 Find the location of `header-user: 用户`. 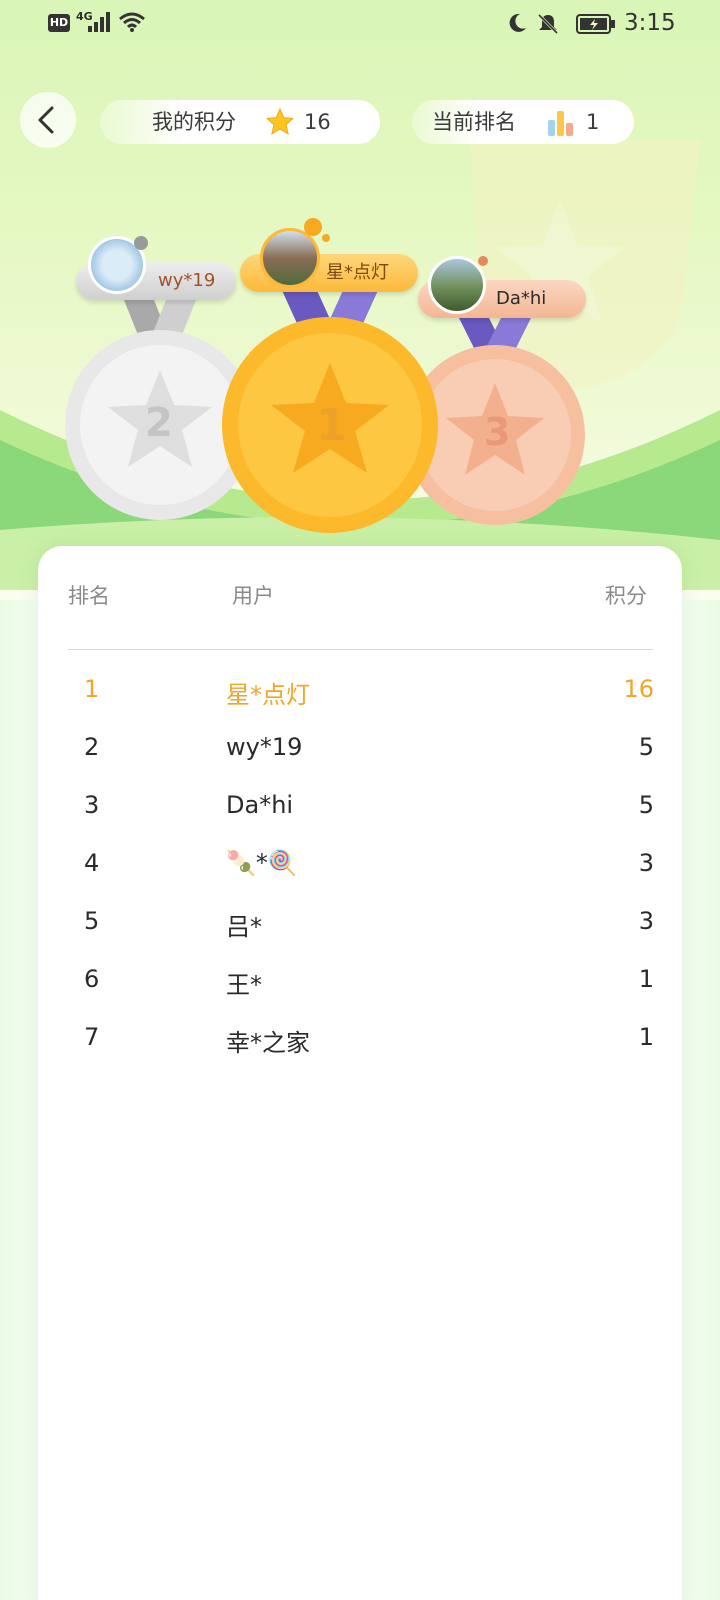

header-user: 用户 is located at coordinates (253, 596).